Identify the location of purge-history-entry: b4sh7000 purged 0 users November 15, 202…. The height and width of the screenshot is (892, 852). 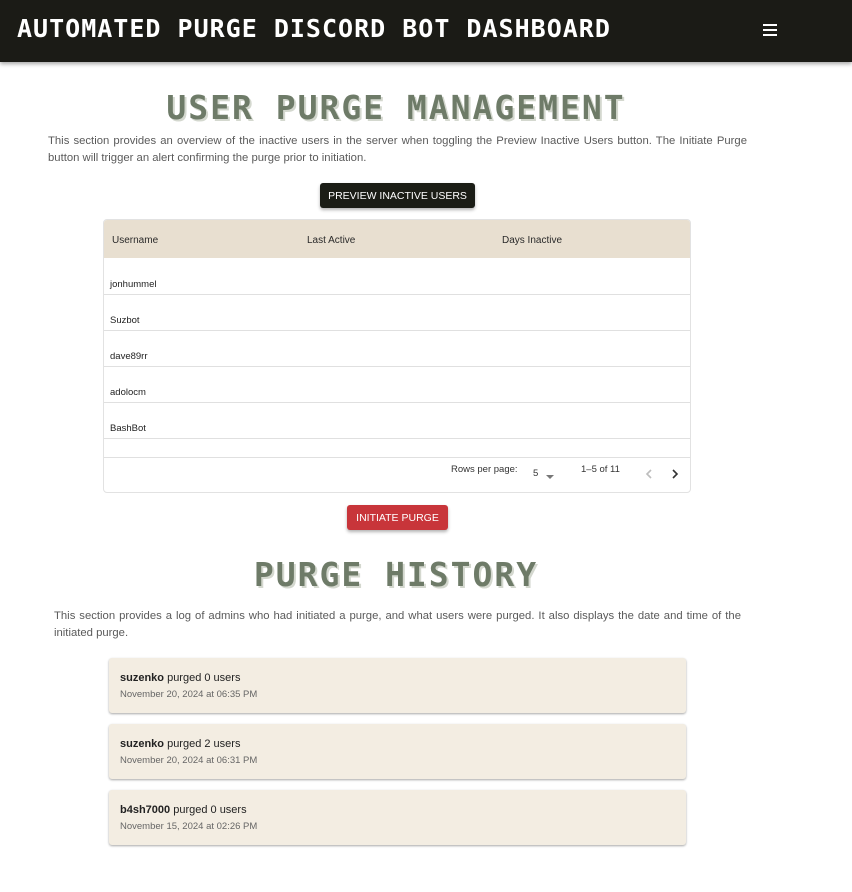
(397, 817).